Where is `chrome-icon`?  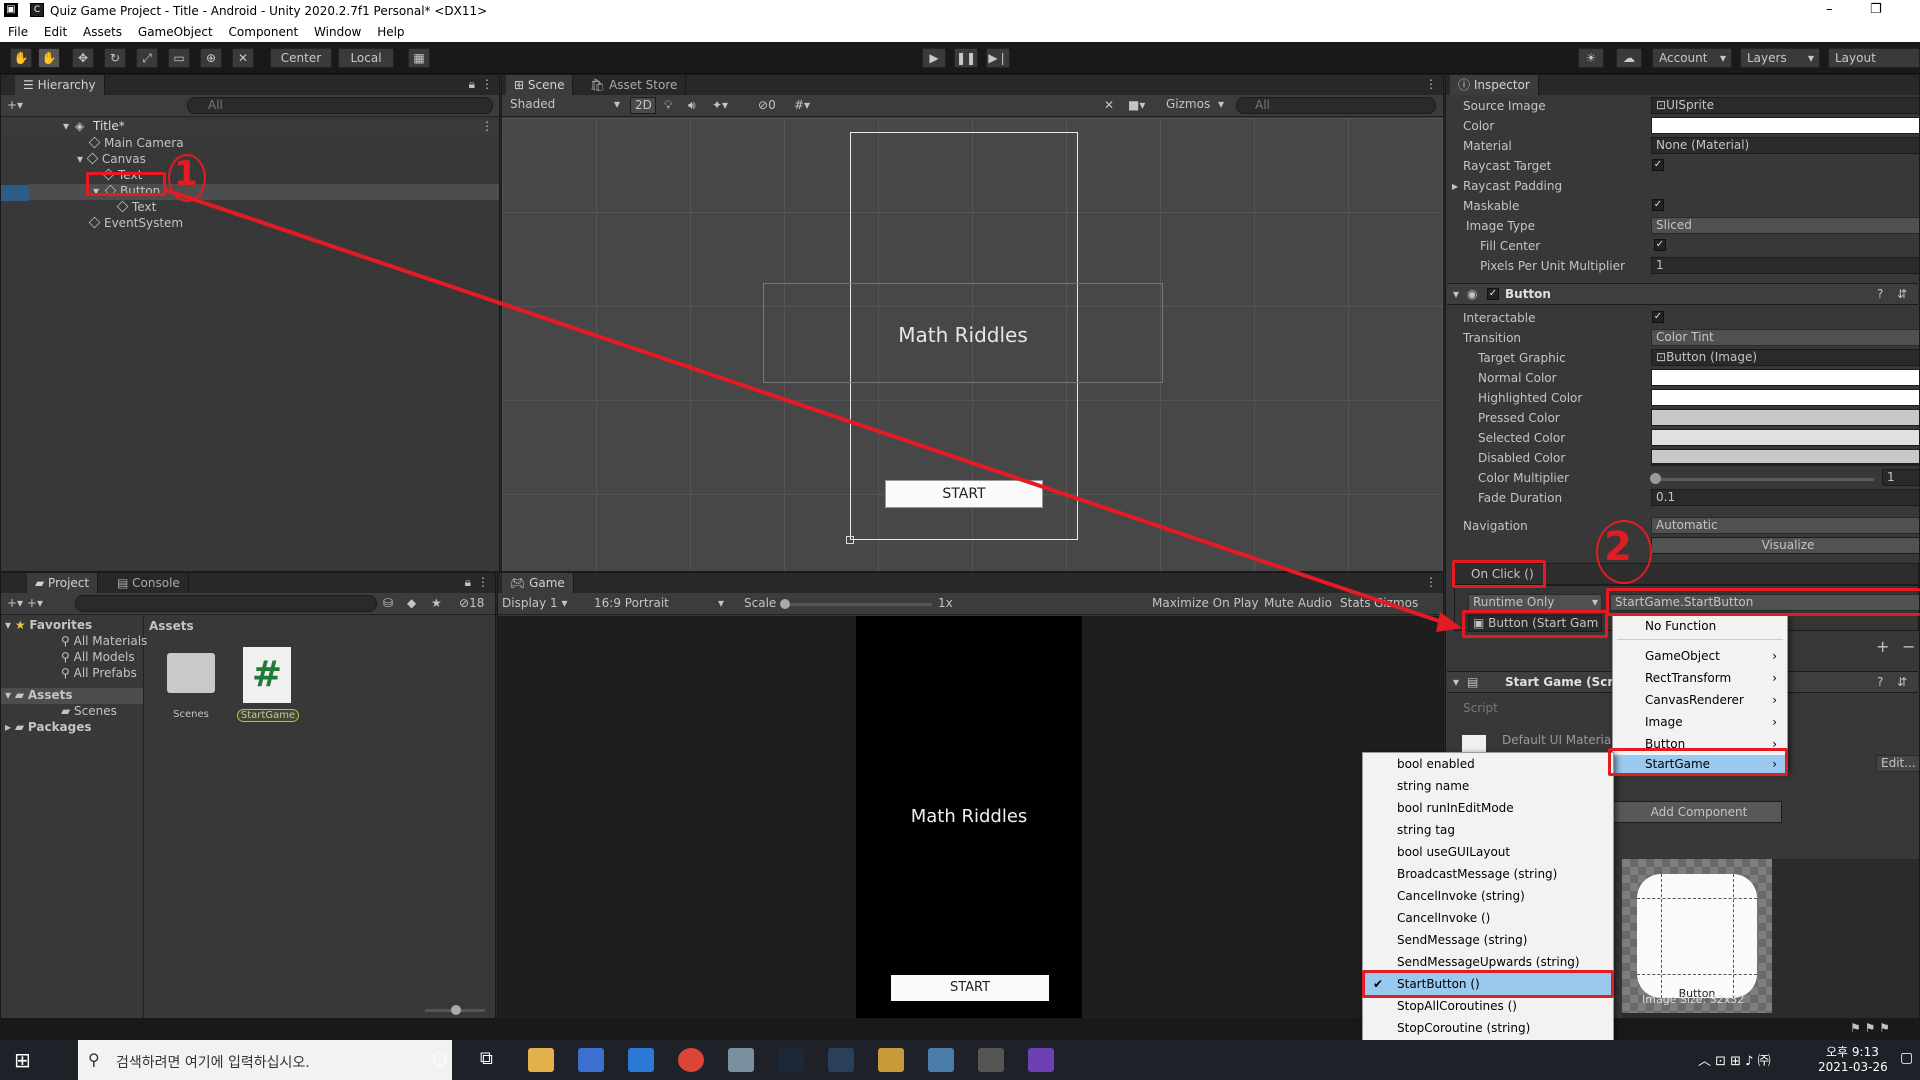
chrome-icon is located at coordinates (691, 1060).